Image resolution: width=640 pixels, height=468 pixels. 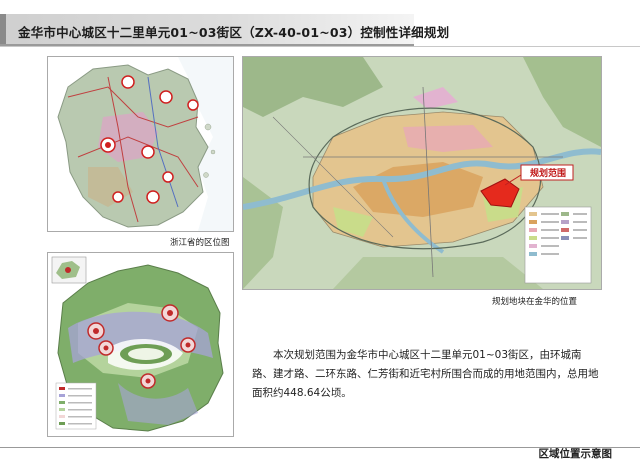 What do you see at coordinates (535, 302) in the screenshot?
I see `city-map-caption: 规划地块在金华的位置` at bounding box center [535, 302].